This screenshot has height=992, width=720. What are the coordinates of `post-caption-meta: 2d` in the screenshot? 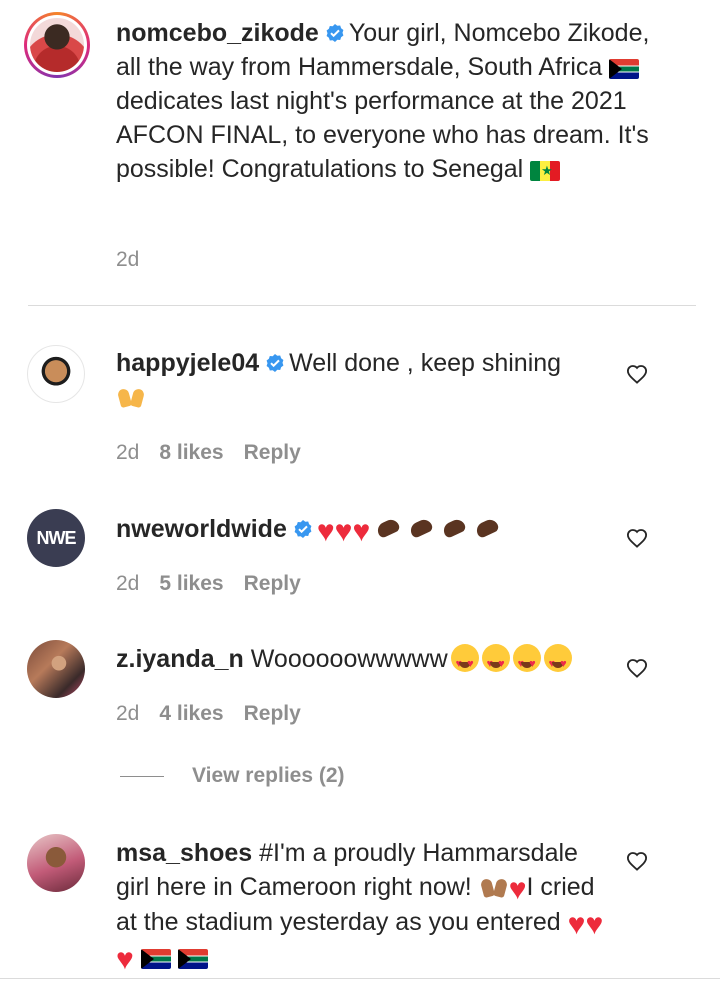 It's located at (137, 260).